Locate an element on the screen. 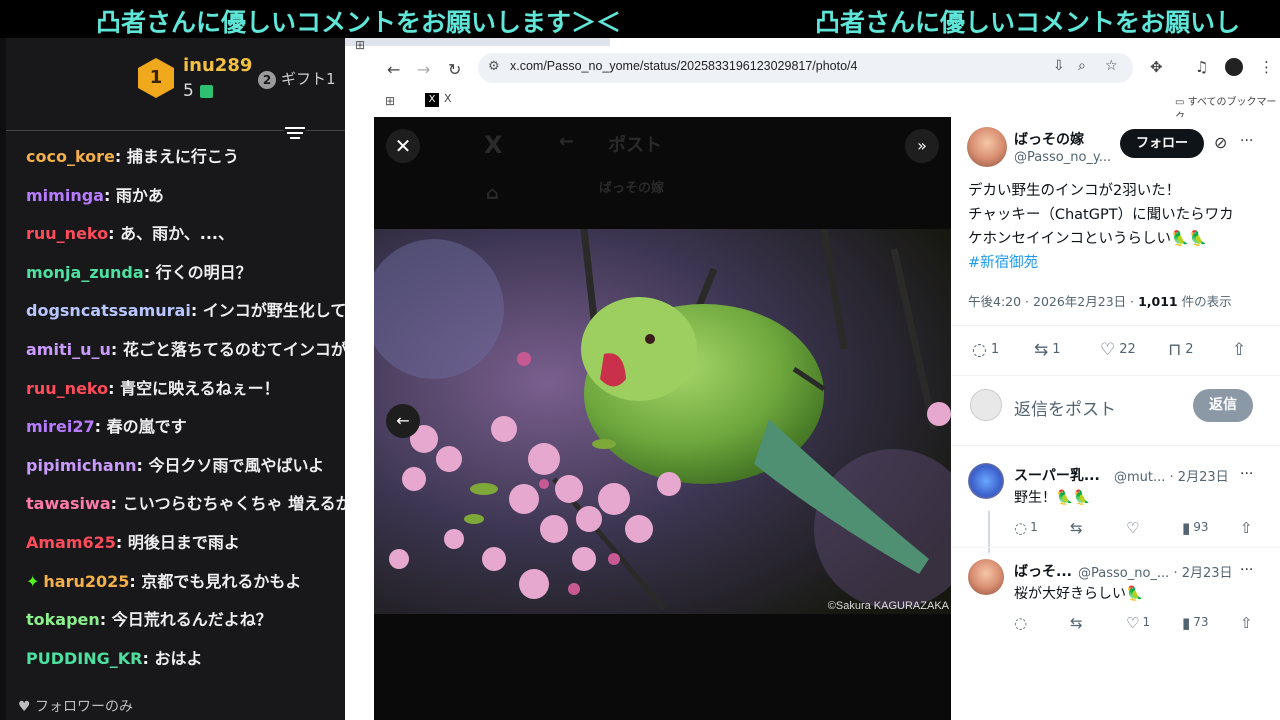  chat-username: coco_kore is located at coordinates (70, 156).